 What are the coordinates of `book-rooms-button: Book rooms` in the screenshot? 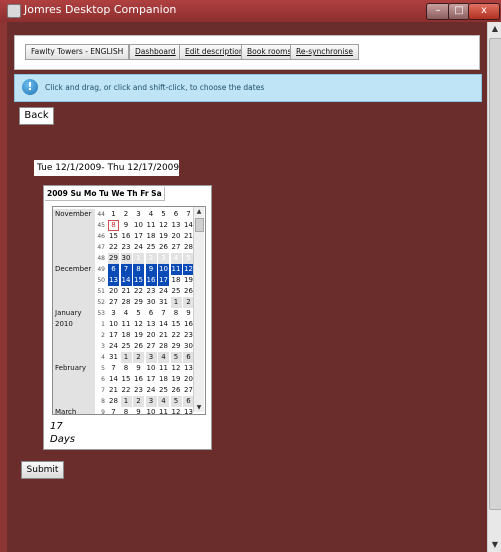 It's located at (269, 52).